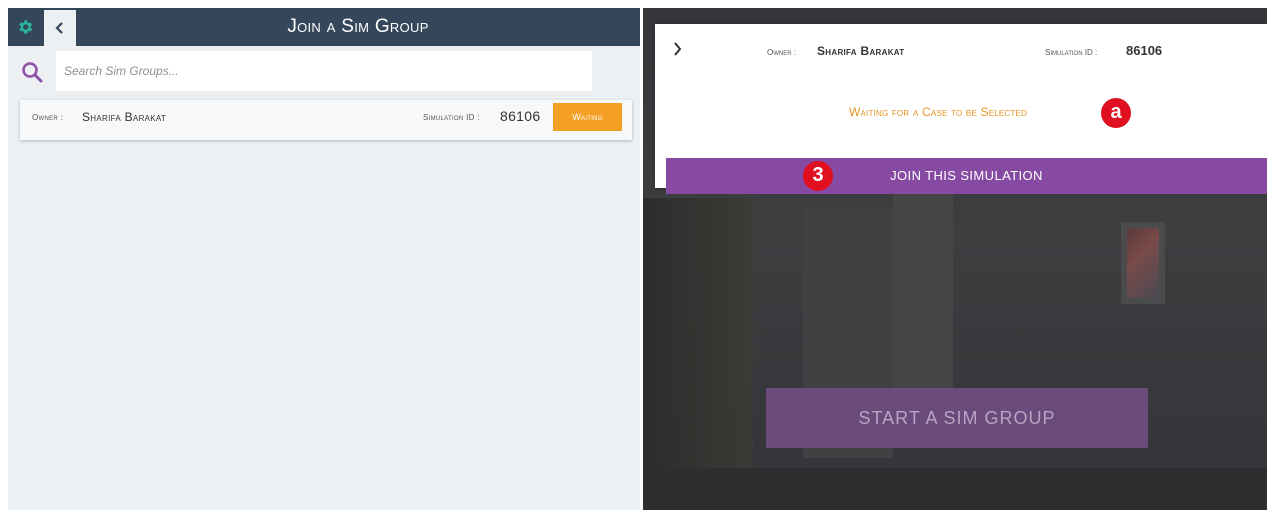 This screenshot has height=510, width=1267. What do you see at coordinates (678, 49) in the screenshot?
I see `chevron-right-icon` at bounding box center [678, 49].